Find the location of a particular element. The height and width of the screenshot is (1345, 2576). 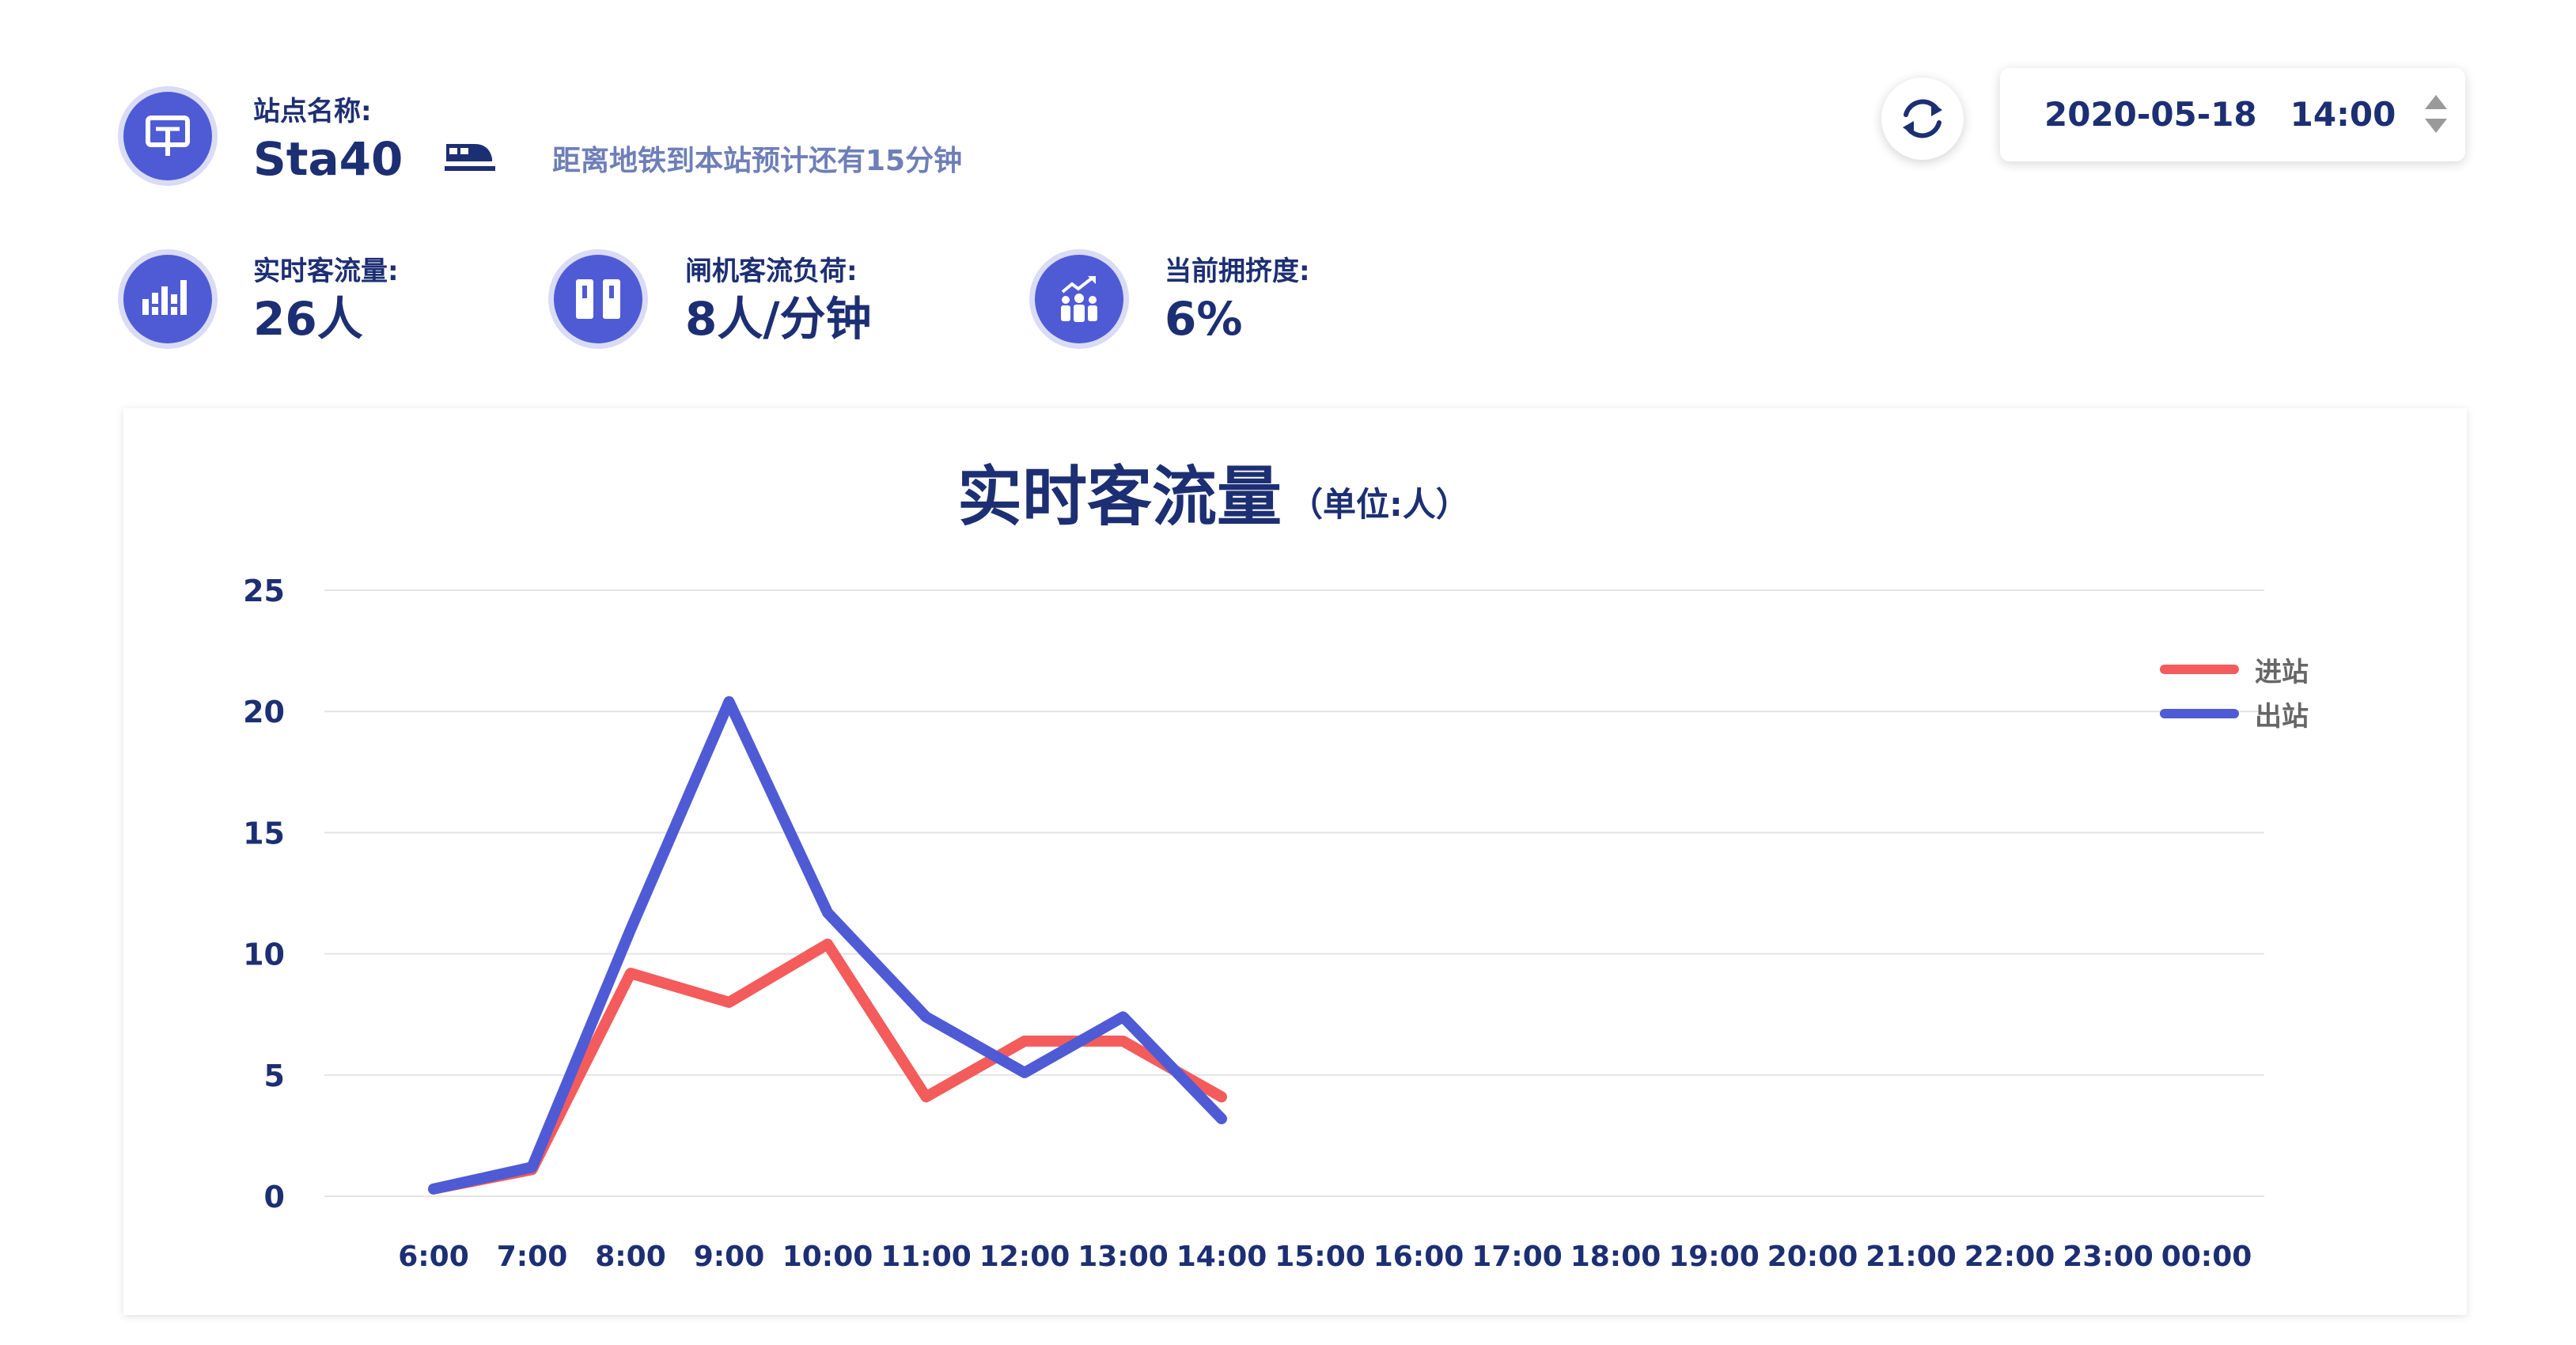

y-tick-label: 20 is located at coordinates (264, 712).